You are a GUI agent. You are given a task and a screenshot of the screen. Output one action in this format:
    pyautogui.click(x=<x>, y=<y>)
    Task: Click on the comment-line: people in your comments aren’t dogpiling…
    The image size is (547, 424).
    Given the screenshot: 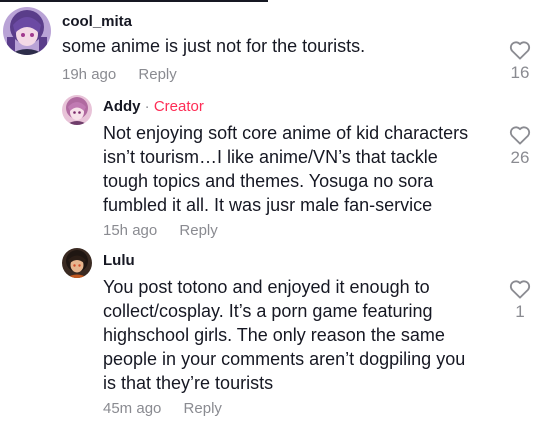 What is the action you would take?
    pyautogui.click(x=284, y=359)
    